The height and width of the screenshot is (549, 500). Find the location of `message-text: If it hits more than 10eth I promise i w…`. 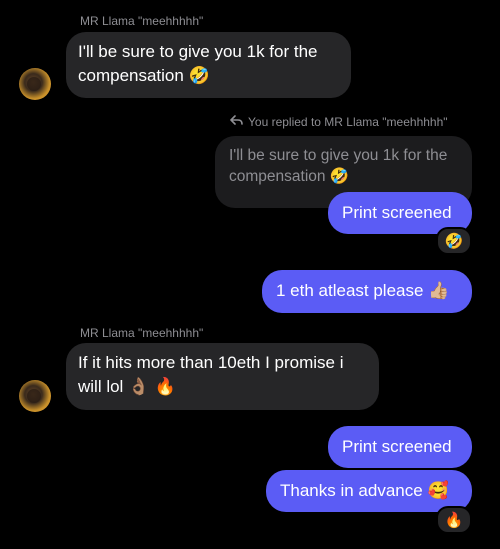

message-text: If it hits more than 10eth I promise i w… is located at coordinates (211, 374).